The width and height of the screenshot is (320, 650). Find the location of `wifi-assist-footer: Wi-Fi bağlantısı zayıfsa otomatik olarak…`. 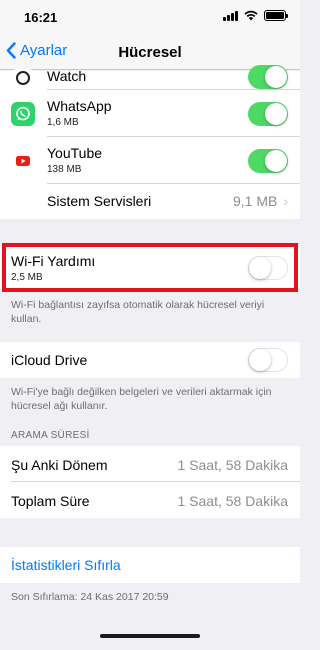

wifi-assist-footer: Wi-Fi bağlantısı zayıfsa otomatik olarak… is located at coordinates (138, 312).